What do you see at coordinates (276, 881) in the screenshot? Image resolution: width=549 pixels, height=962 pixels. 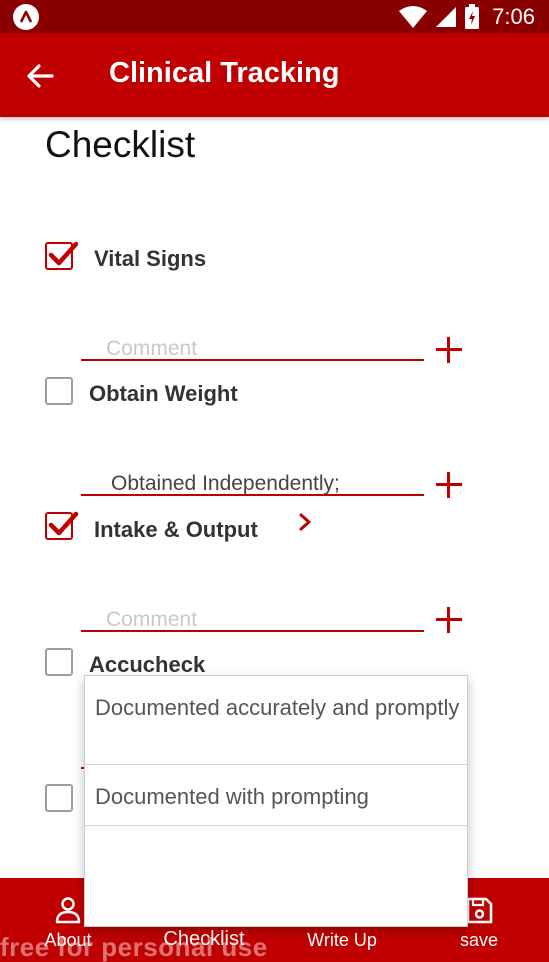 I see `dropdown-option-empty` at bounding box center [276, 881].